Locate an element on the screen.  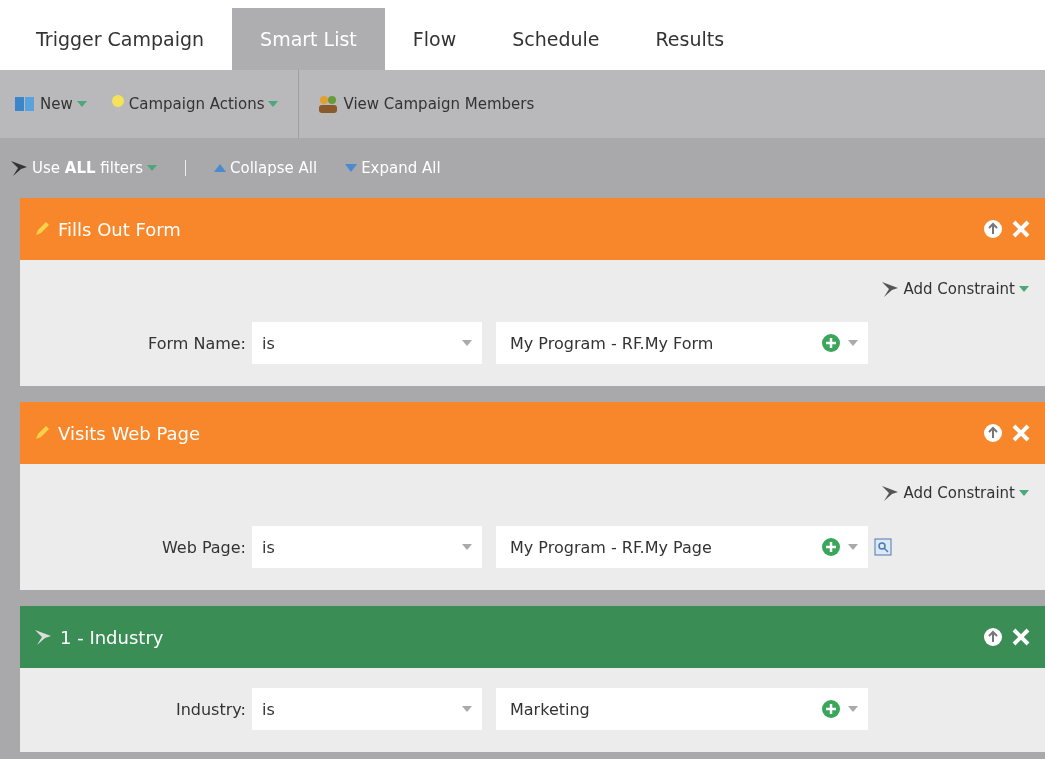
lookup-icon is located at coordinates (883, 547).